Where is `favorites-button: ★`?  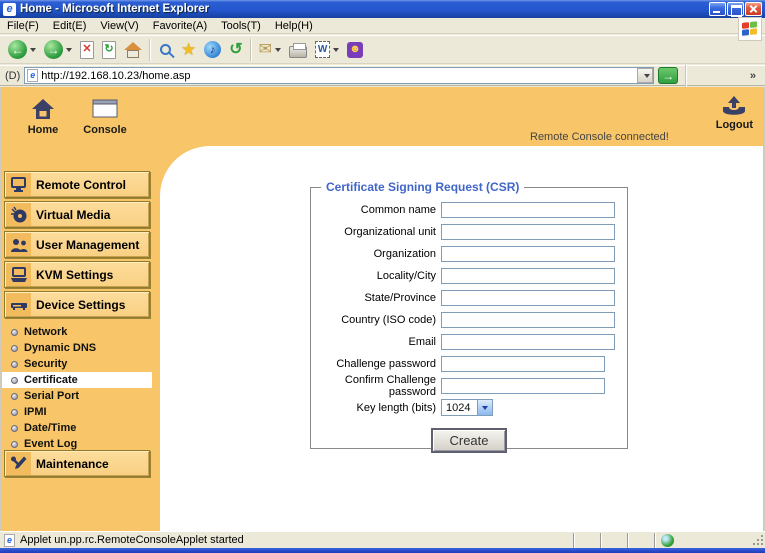
favorites-button: ★ is located at coordinates (188, 50).